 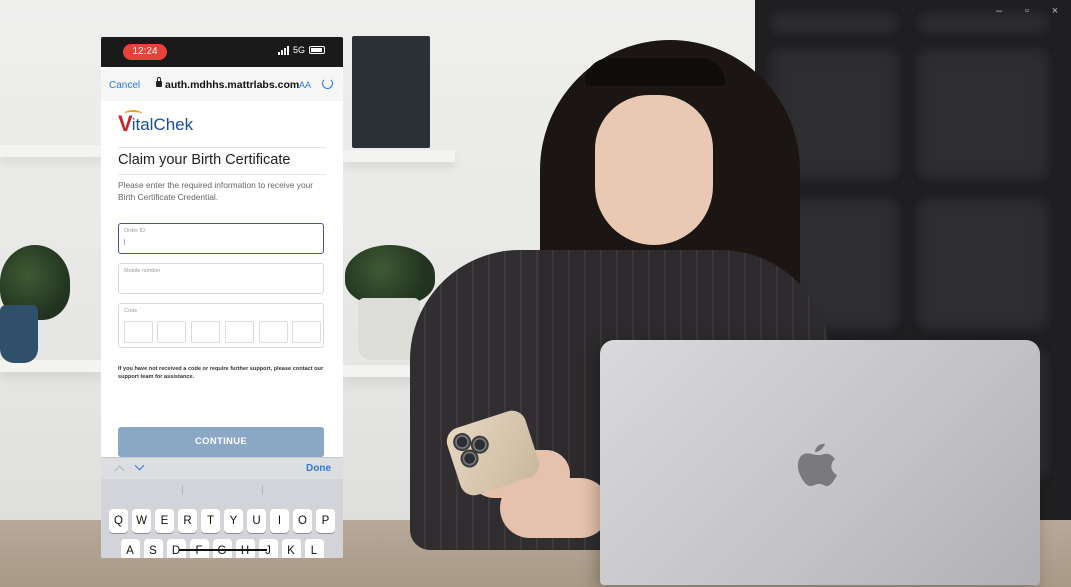 What do you see at coordinates (131, 311) in the screenshot?
I see `code-label: Code` at bounding box center [131, 311].